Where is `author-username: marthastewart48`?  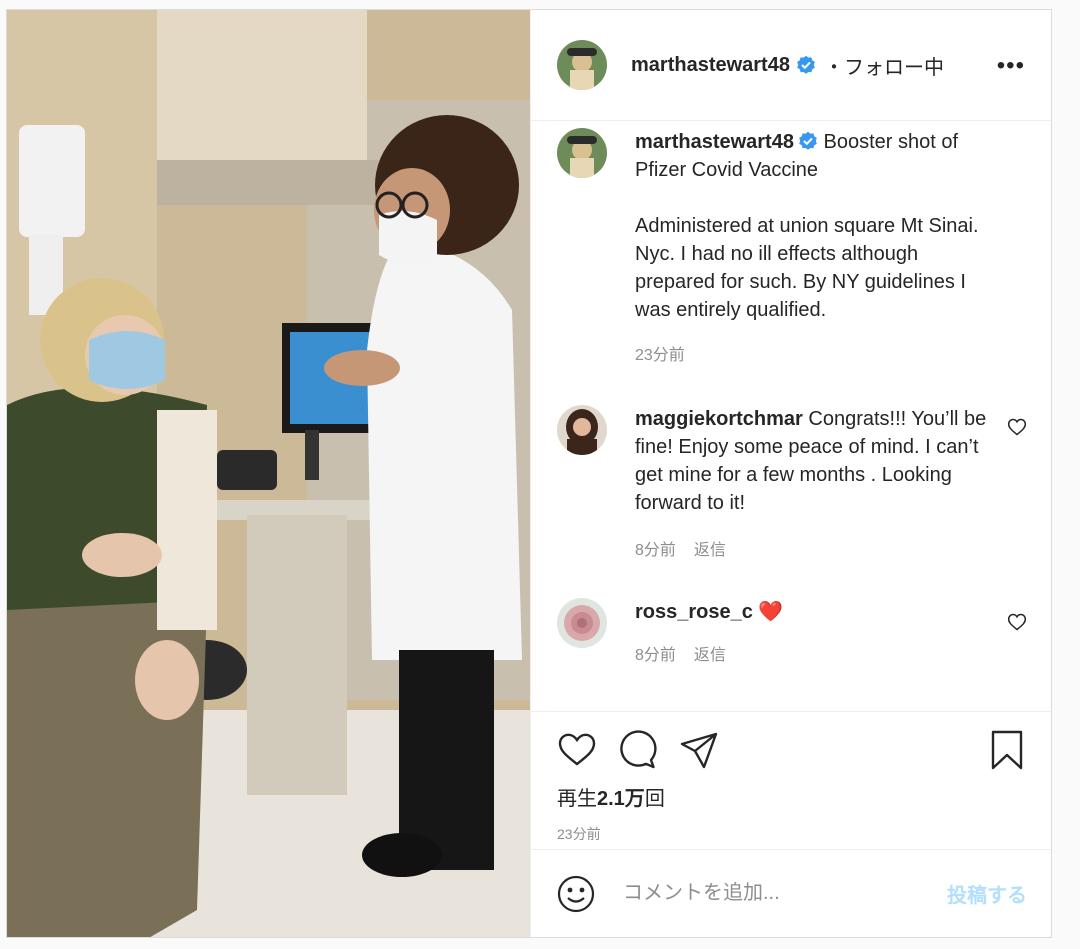
author-username: marthastewart48 is located at coordinates (710, 65).